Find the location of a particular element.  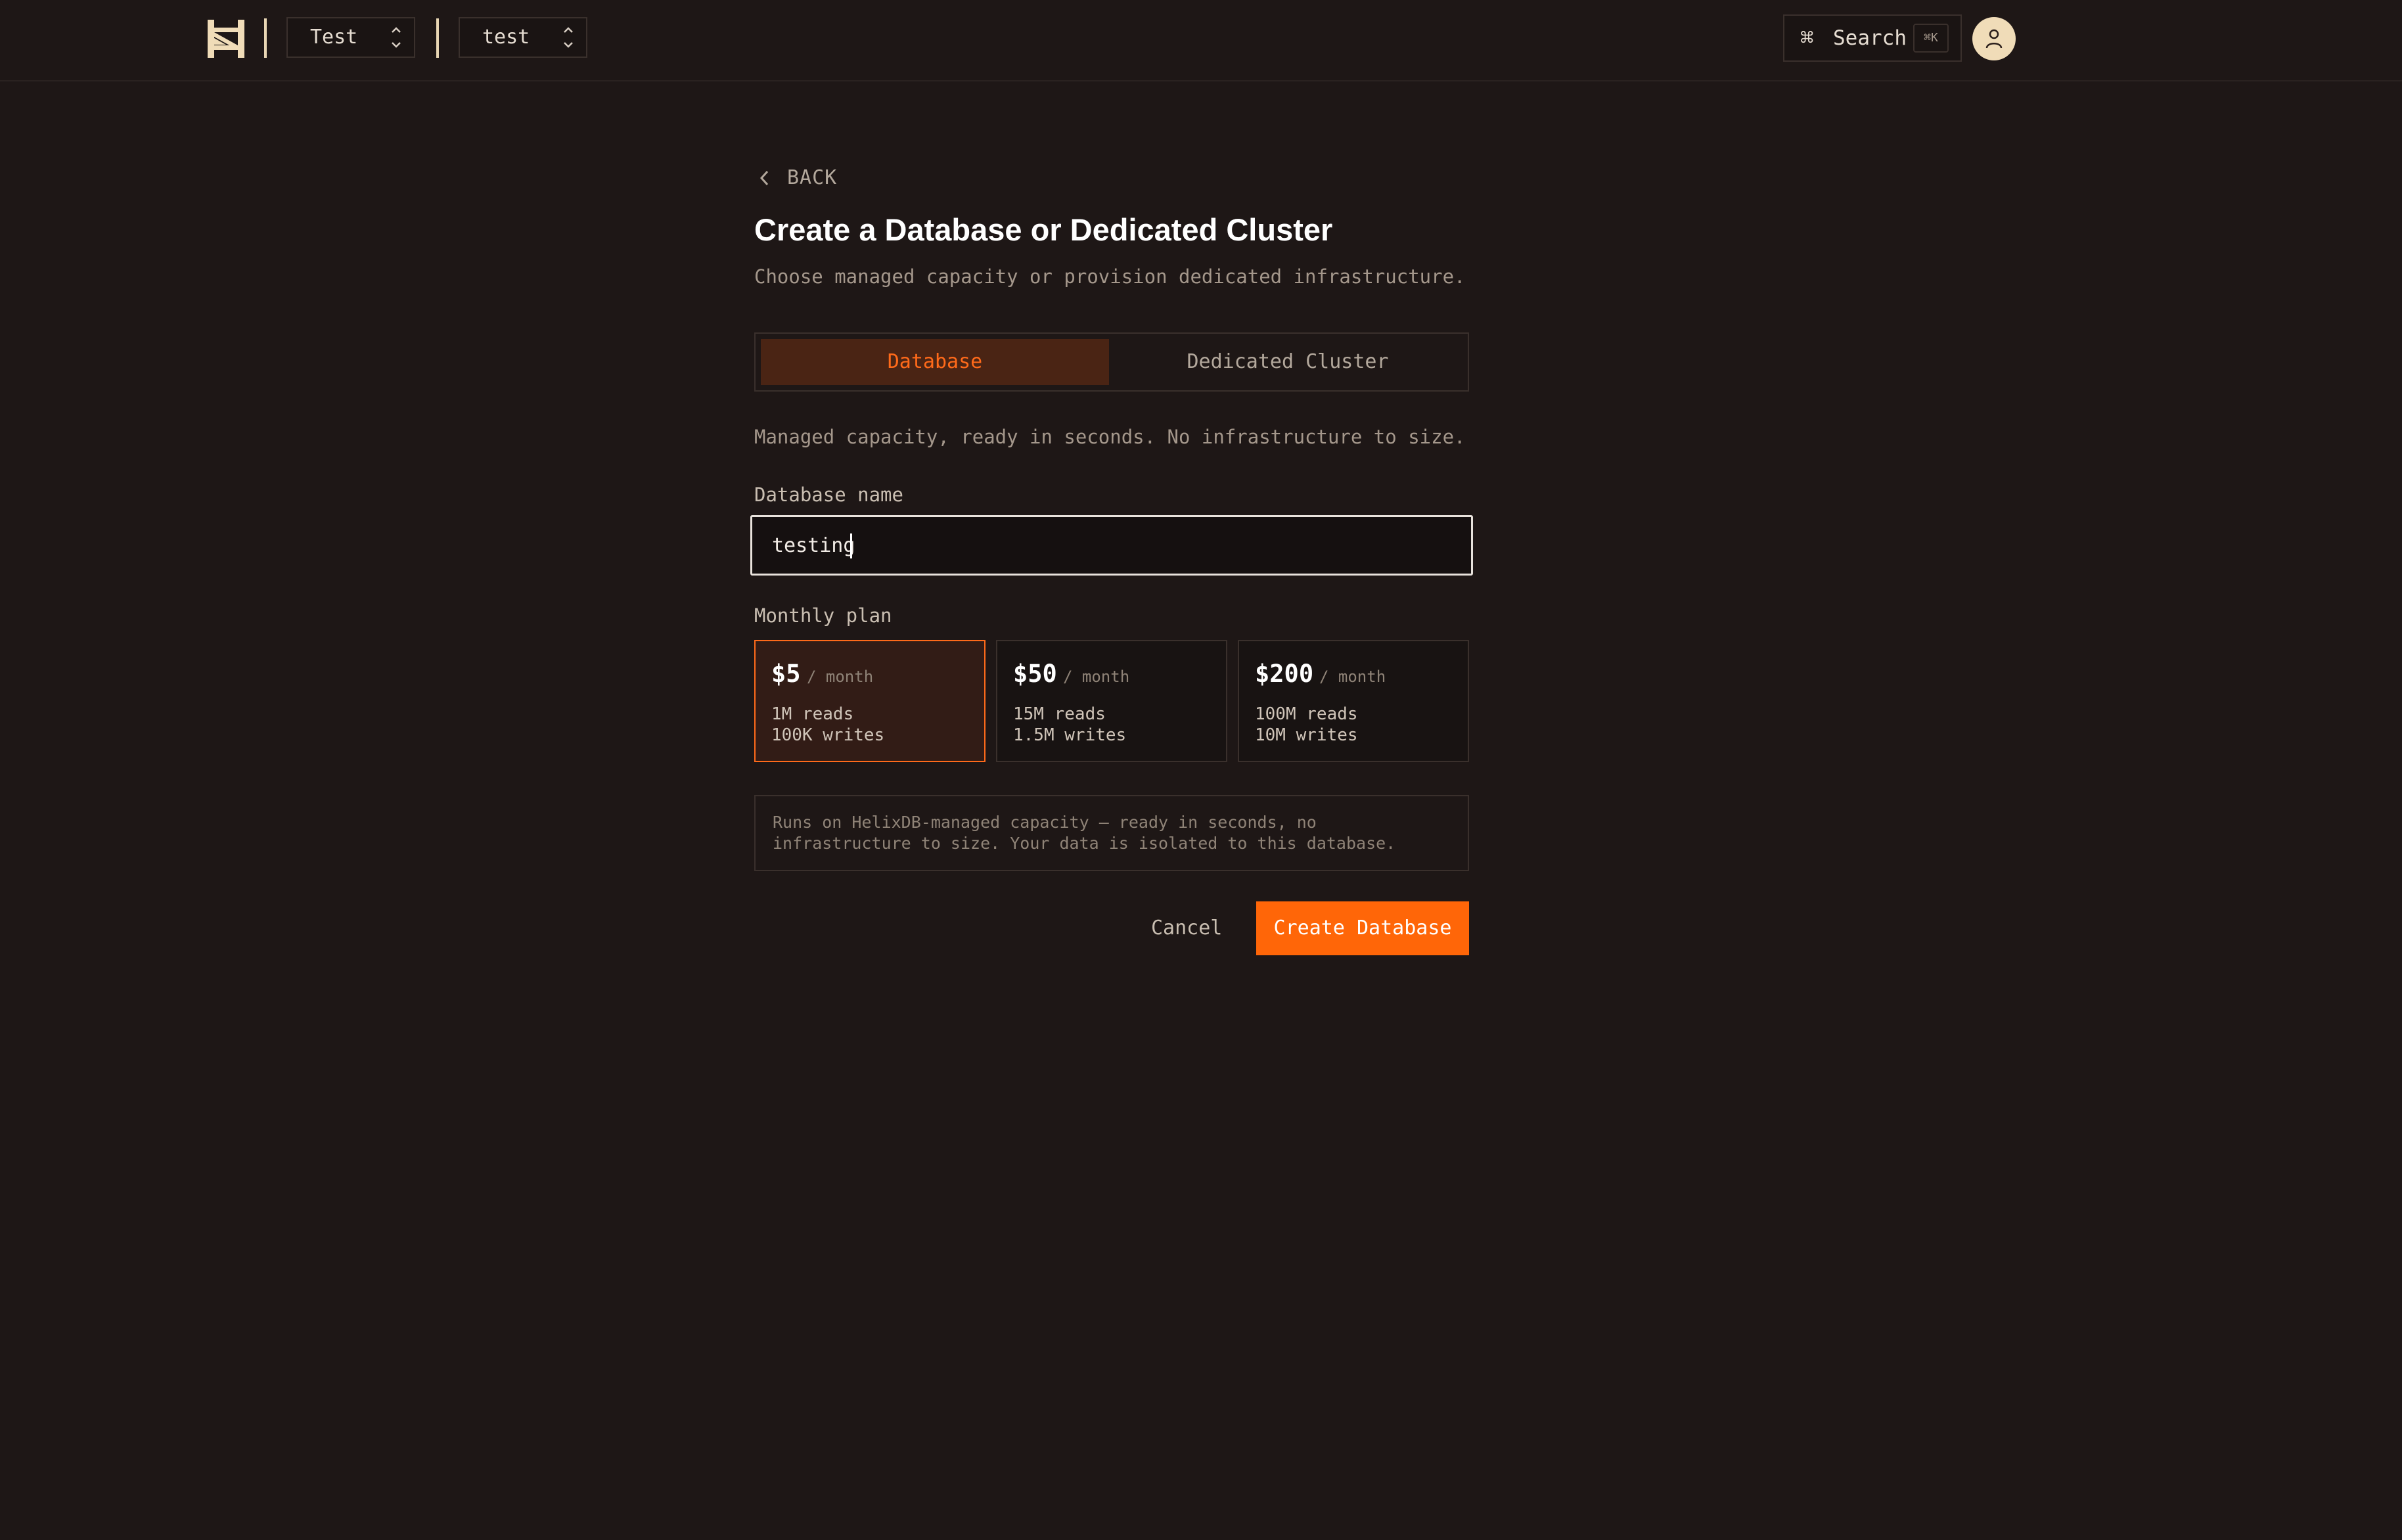

search-shortcut: ⌘K is located at coordinates (1931, 38).